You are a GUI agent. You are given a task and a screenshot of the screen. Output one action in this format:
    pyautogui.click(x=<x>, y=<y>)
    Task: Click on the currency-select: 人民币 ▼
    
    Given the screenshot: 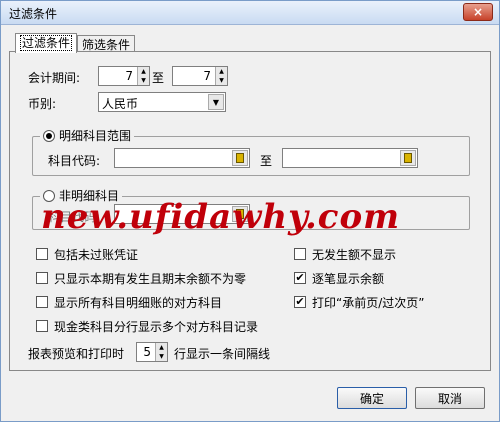 What is the action you would take?
    pyautogui.click(x=162, y=102)
    